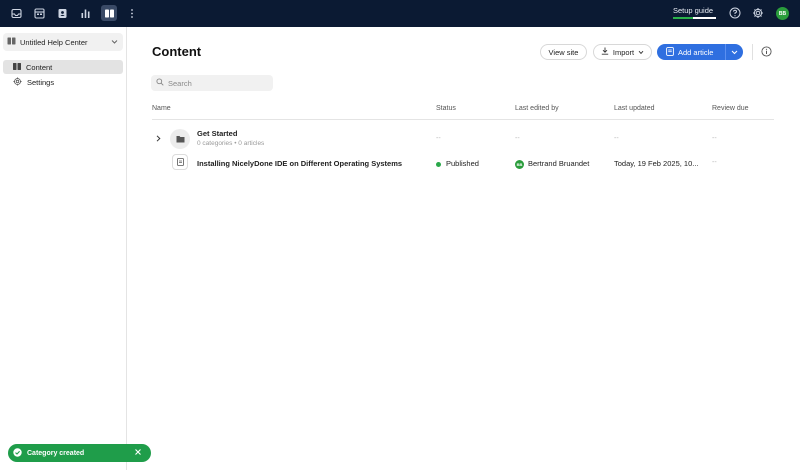  I want to click on last-edited-by: BB Bertrand Bruandet, so click(552, 164).